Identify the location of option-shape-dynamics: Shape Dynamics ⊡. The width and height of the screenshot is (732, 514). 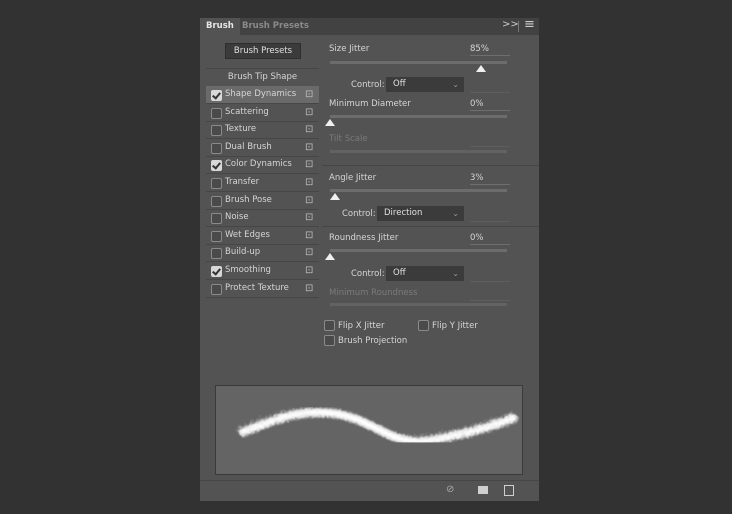
(262, 95).